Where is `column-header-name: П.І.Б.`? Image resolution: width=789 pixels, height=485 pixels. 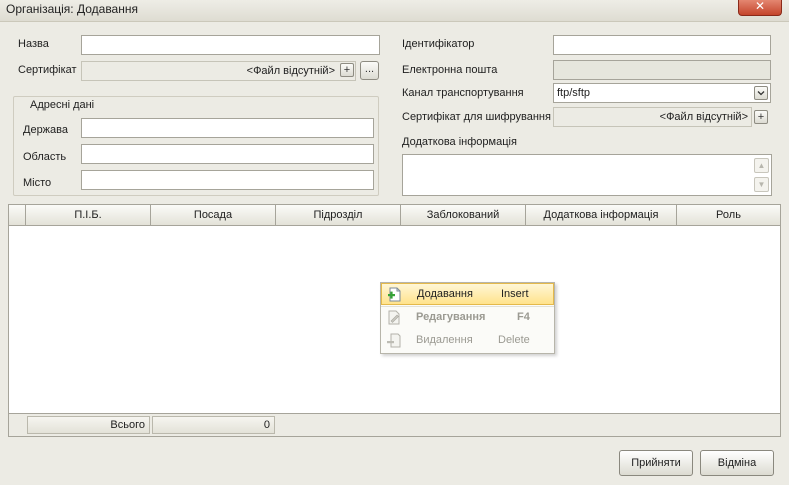
column-header-name: П.І.Б. is located at coordinates (88, 215).